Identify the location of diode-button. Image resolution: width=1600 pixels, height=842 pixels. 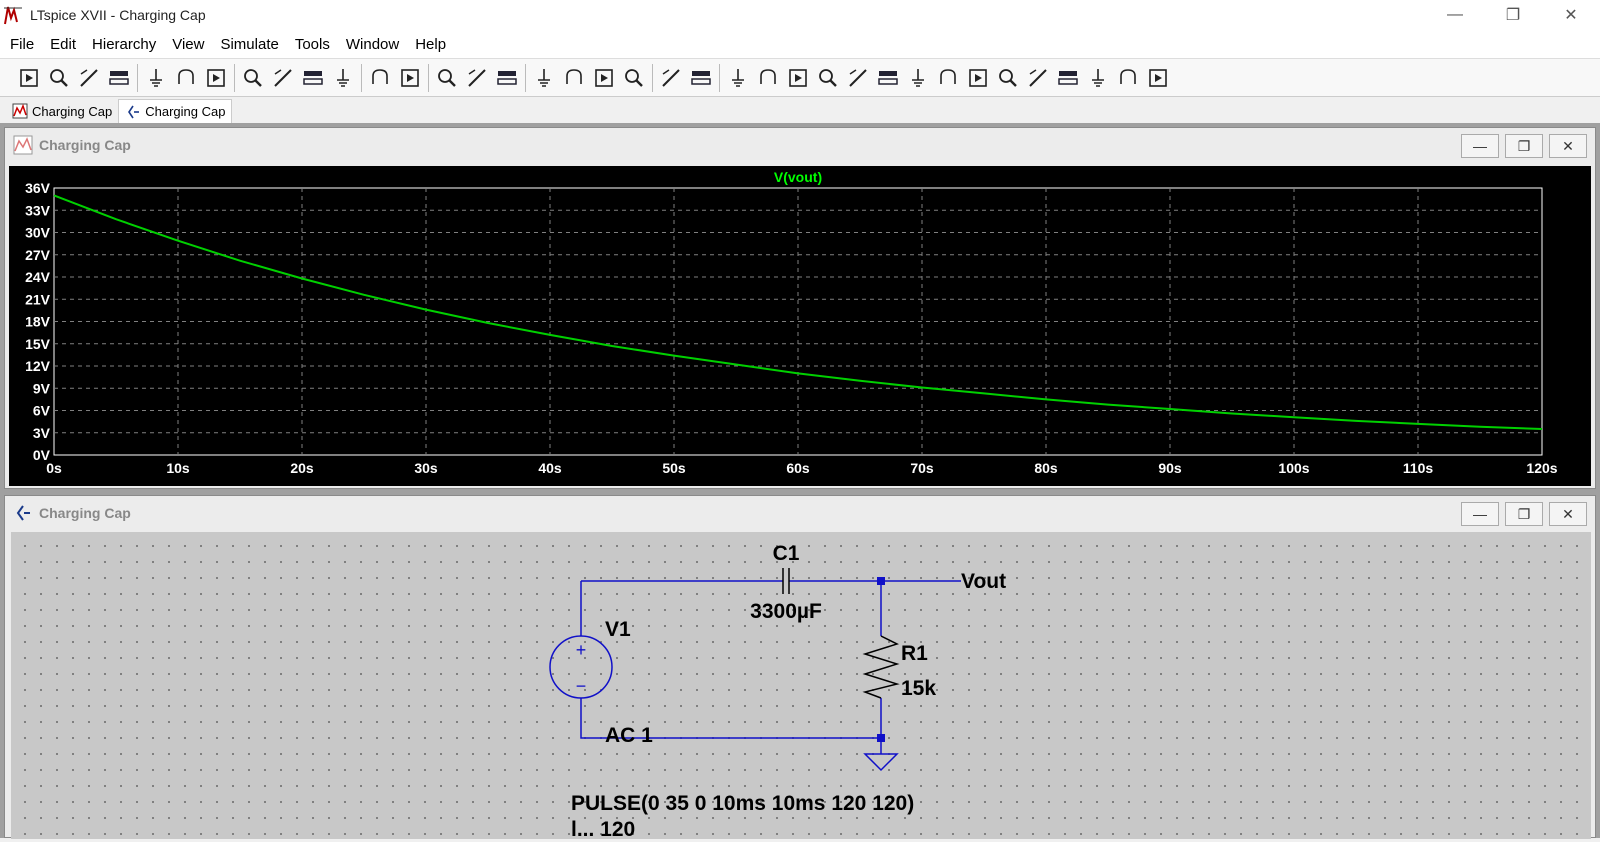
(888, 78).